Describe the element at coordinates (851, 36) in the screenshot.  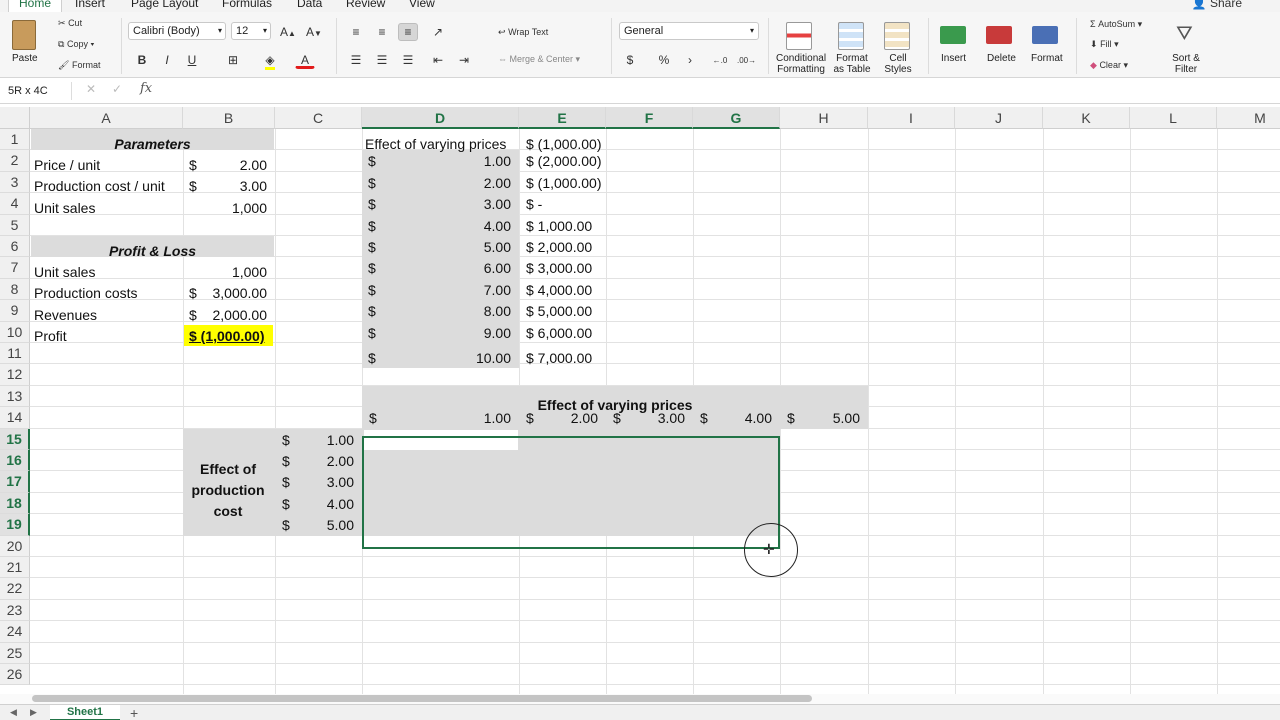
I see `format-as-table-icon` at that location.